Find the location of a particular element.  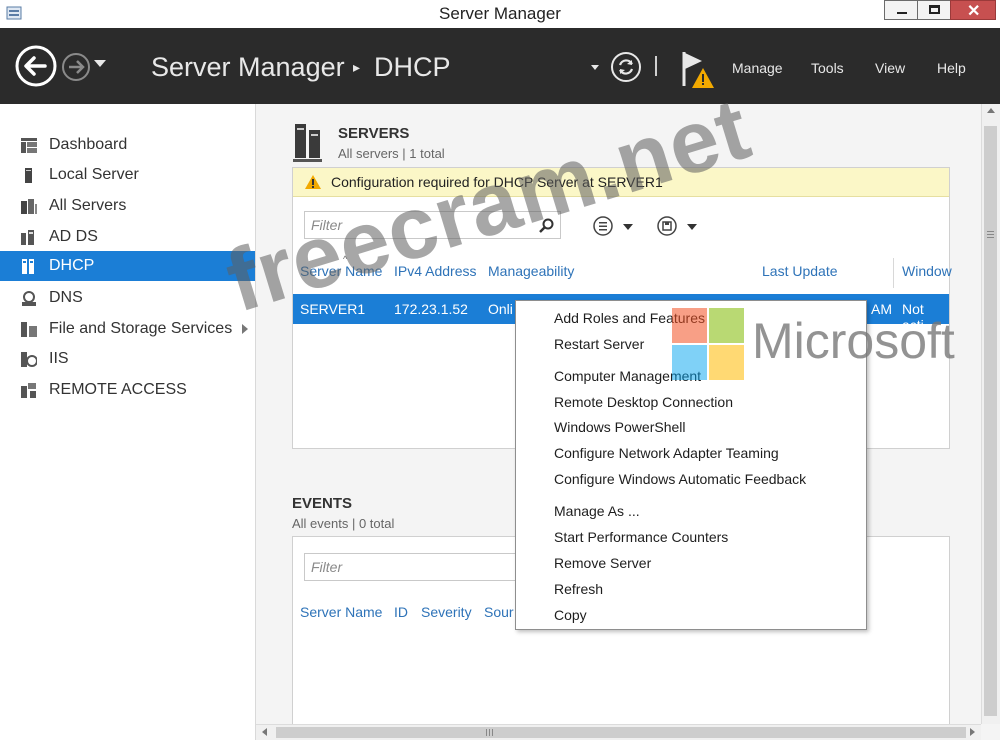

sidebar-item-dashboard: Dashboard is located at coordinates (127, 145).